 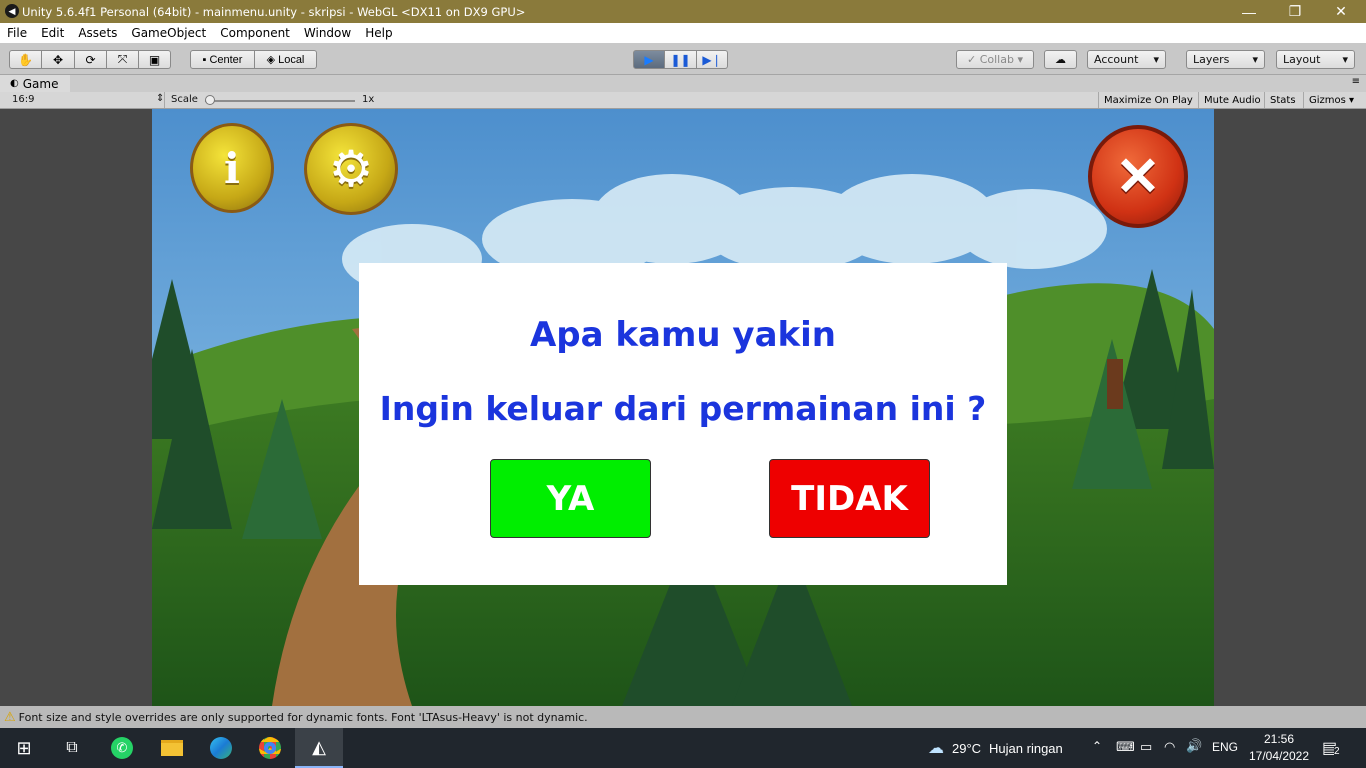 I want to click on clock: 21:56 17/04/2022, so click(x=1279, y=748).